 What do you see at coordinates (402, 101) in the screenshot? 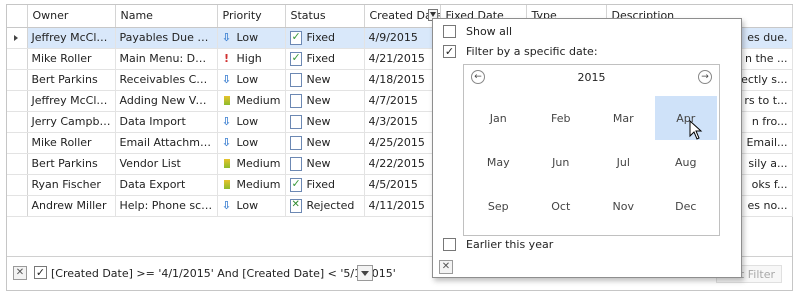
I see `cell-created-date: 4/7/2015` at bounding box center [402, 101].